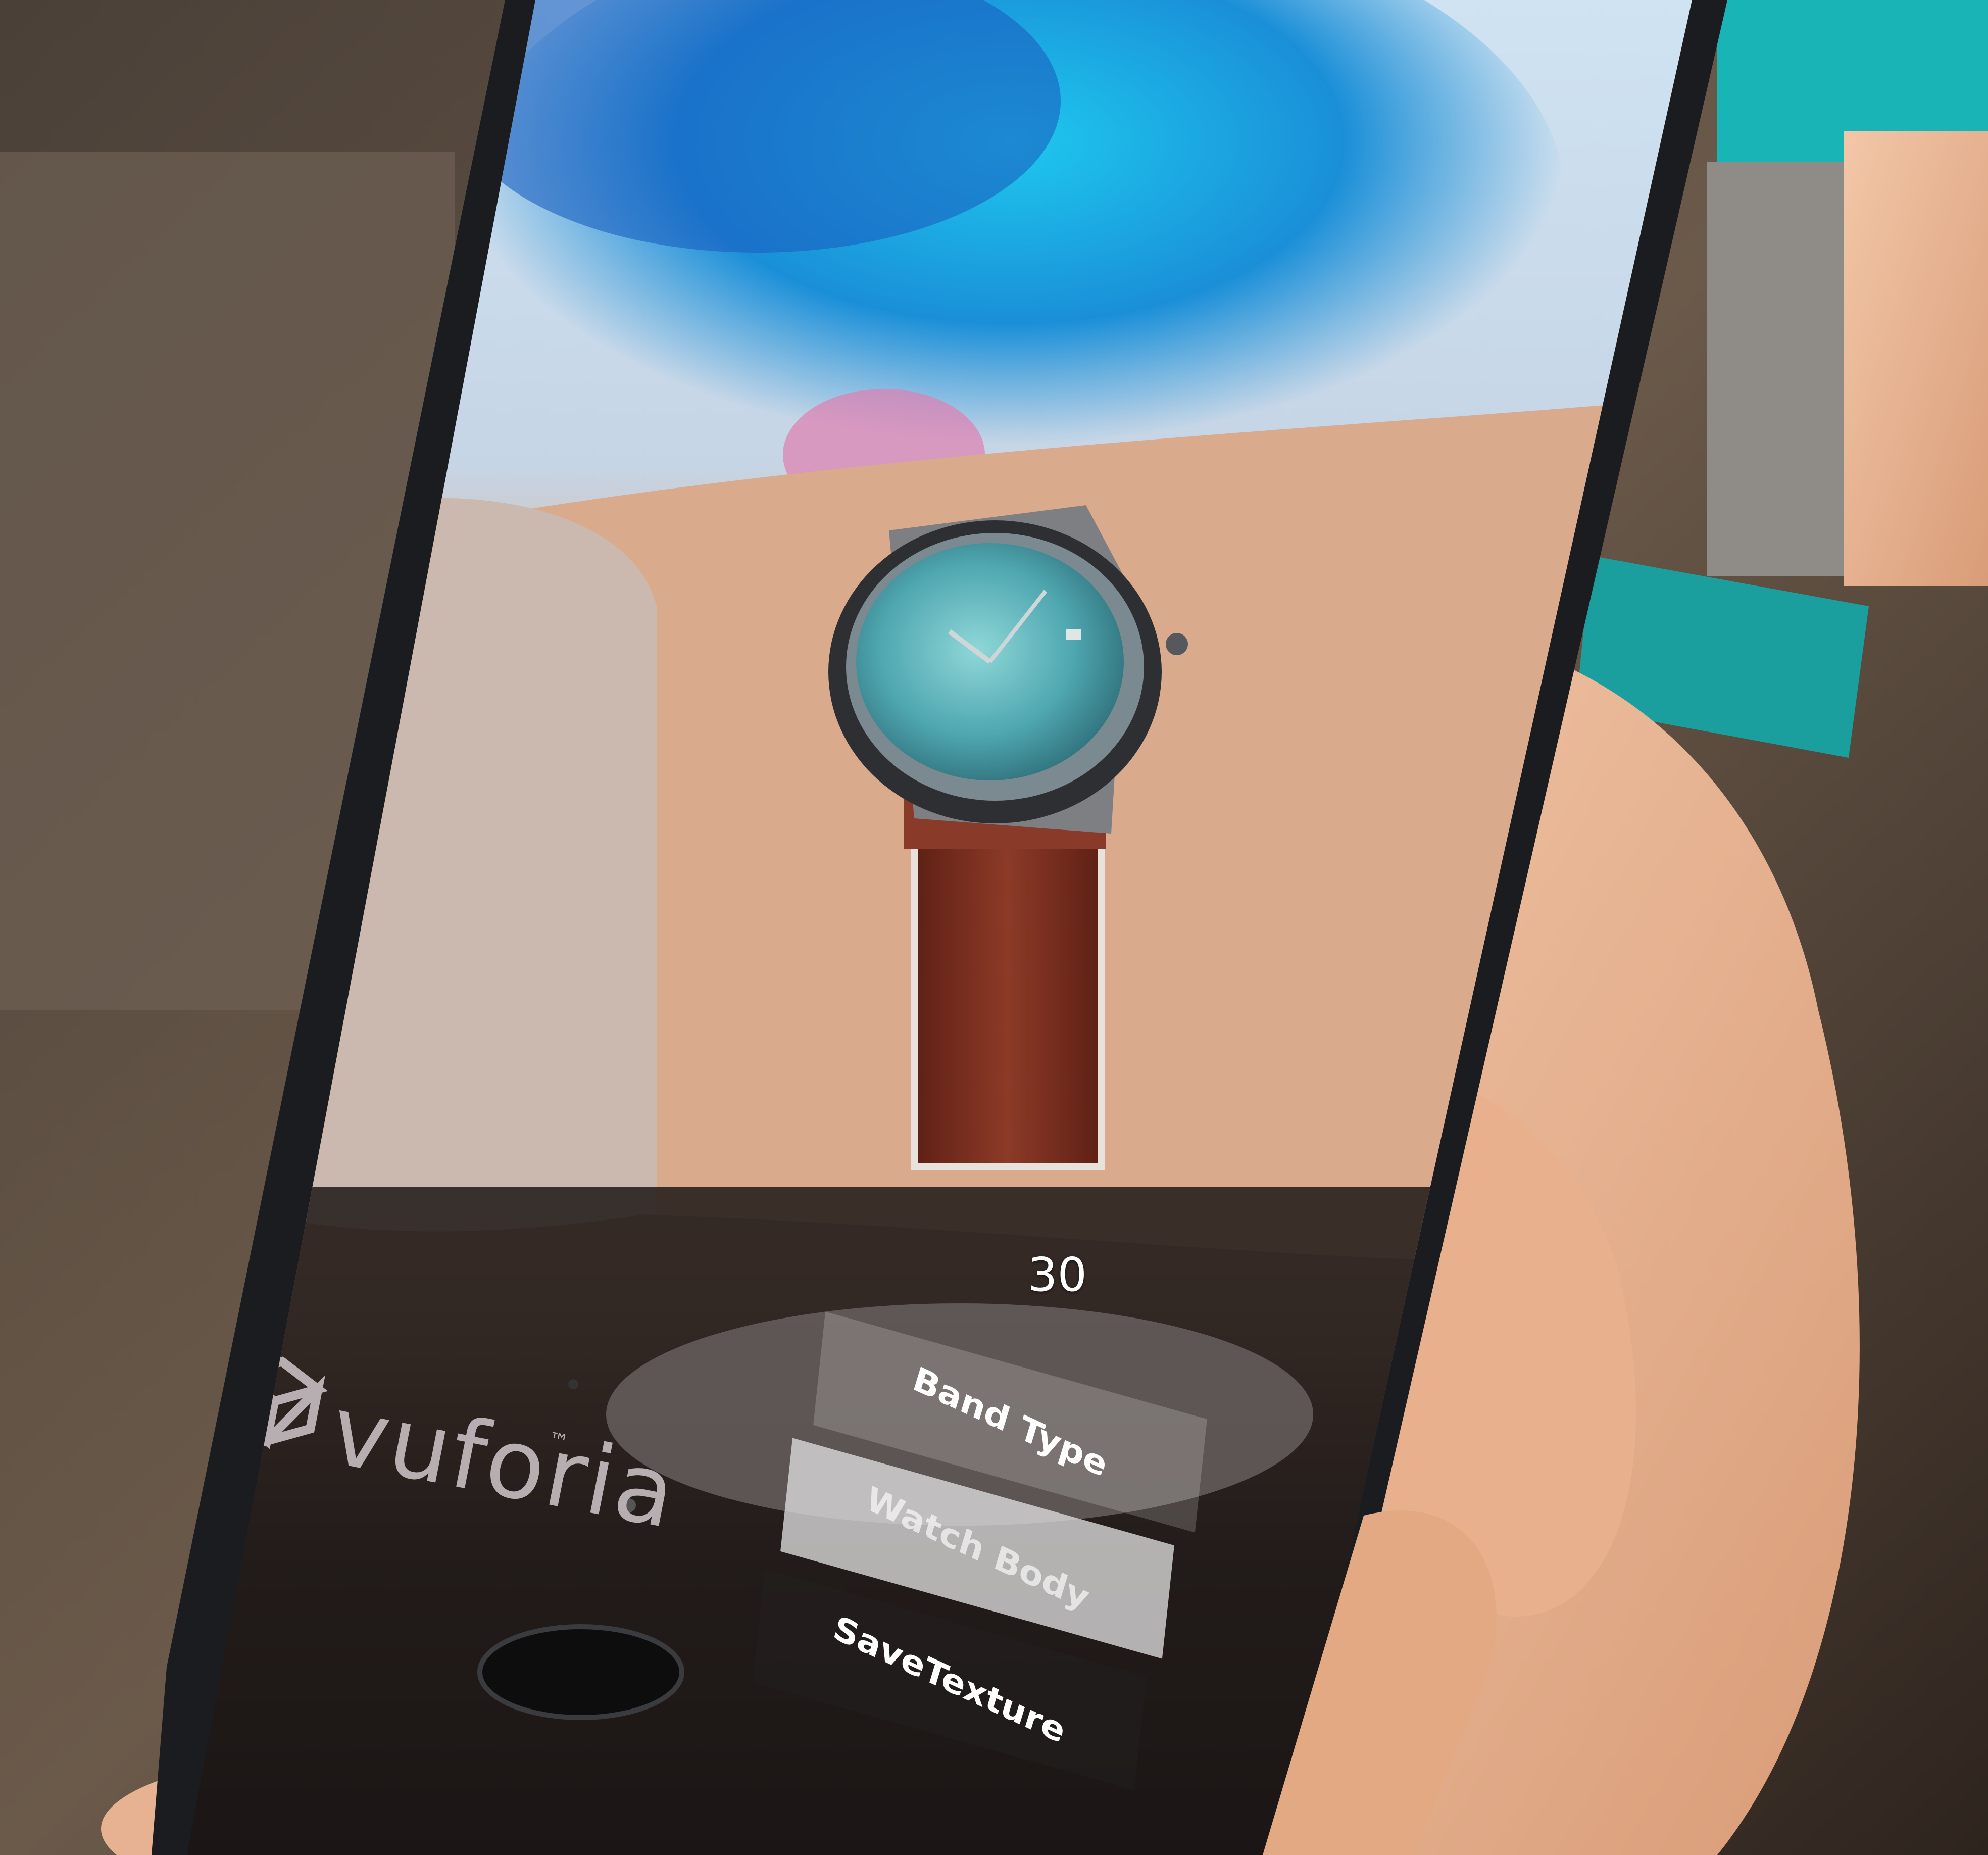 Image resolution: width=1988 pixels, height=1855 pixels. What do you see at coordinates (580, 1672) in the screenshot?
I see `home-button` at bounding box center [580, 1672].